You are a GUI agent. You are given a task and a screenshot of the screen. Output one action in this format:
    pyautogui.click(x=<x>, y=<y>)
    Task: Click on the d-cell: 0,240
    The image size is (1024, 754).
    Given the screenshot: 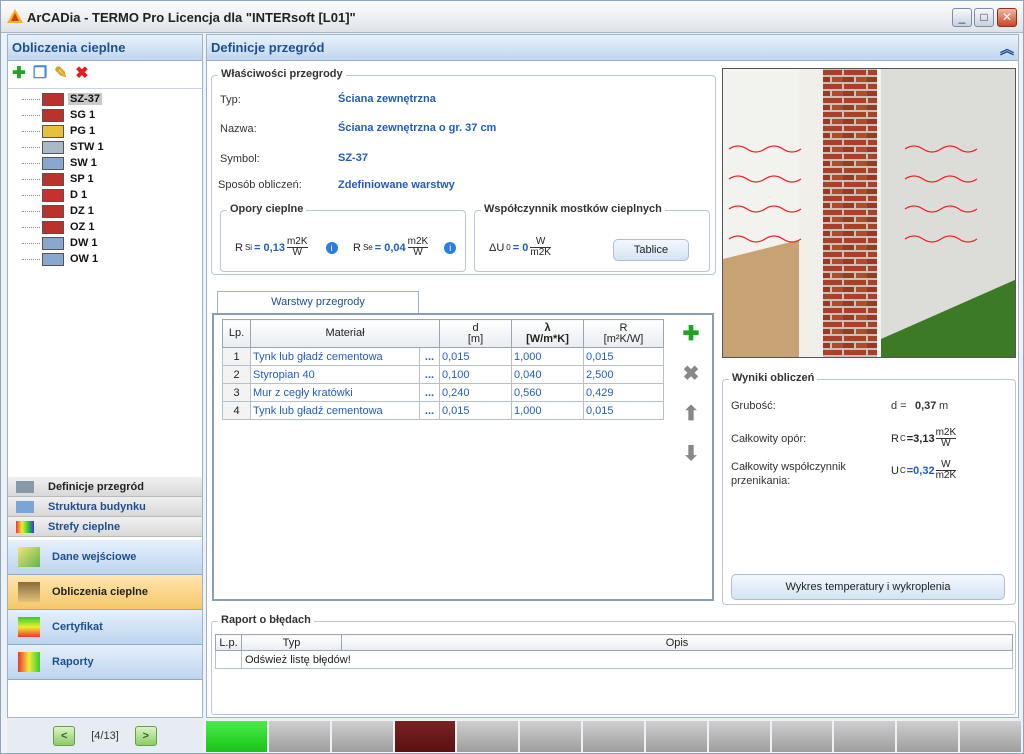 What is the action you would take?
    pyautogui.click(x=475, y=392)
    